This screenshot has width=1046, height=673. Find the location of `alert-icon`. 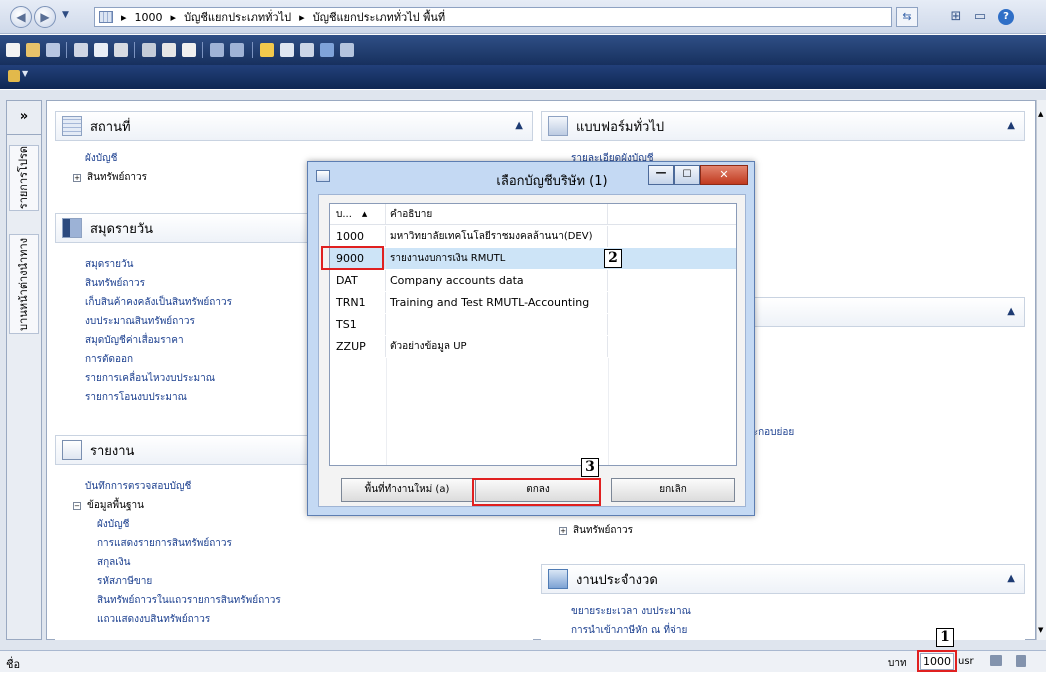

alert-icon is located at coordinates (267, 50).